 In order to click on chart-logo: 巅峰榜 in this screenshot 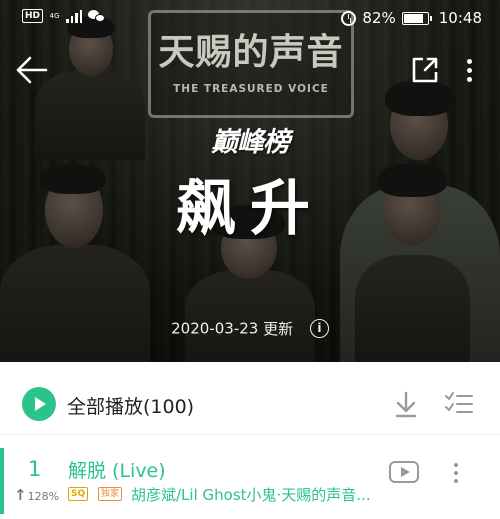, I will do `click(250, 142)`.